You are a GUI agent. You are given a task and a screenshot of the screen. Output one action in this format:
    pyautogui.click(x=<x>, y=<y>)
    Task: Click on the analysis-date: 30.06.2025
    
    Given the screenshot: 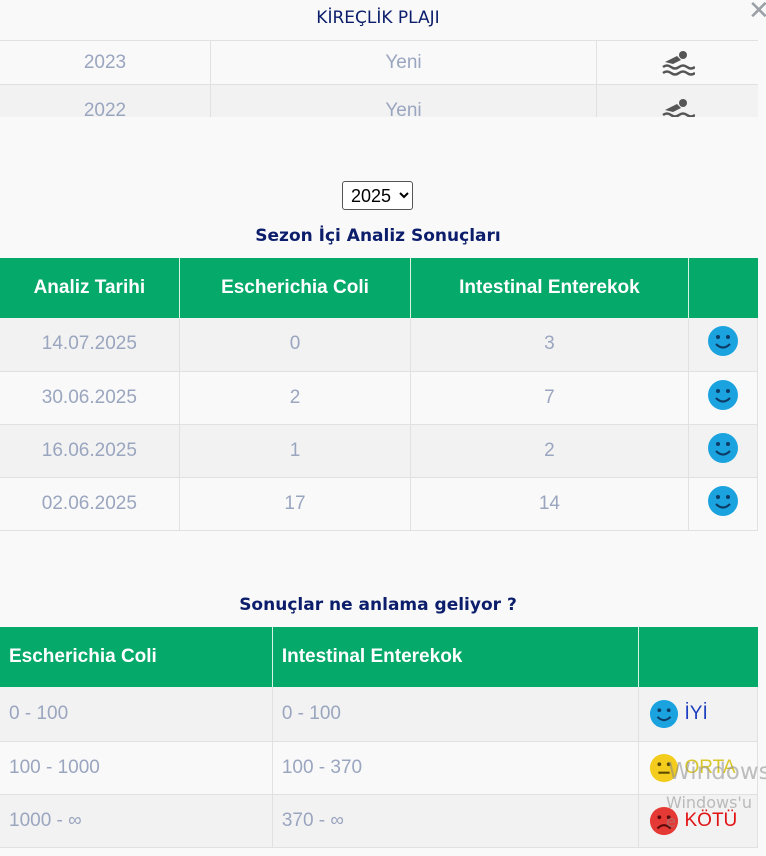 What is the action you would take?
    pyautogui.click(x=90, y=398)
    